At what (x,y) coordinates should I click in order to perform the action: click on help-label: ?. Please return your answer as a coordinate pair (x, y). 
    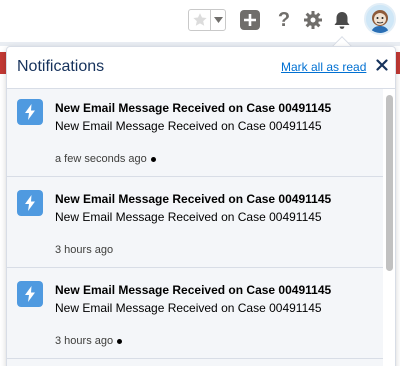
    Looking at the image, I should click on (284, 19).